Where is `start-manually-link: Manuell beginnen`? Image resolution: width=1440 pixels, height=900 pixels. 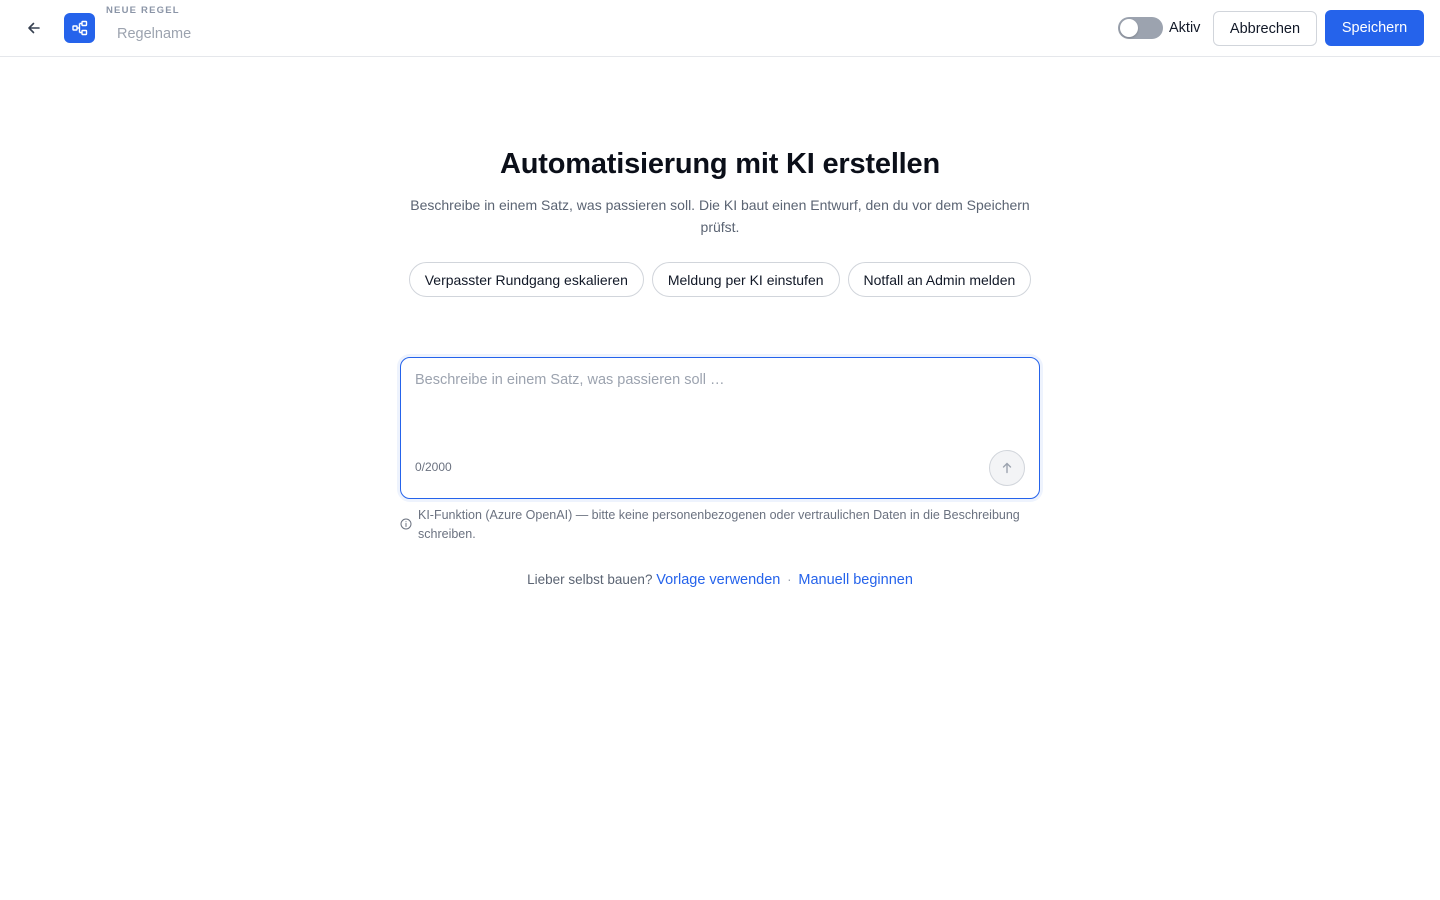 start-manually-link: Manuell beginnen is located at coordinates (855, 580).